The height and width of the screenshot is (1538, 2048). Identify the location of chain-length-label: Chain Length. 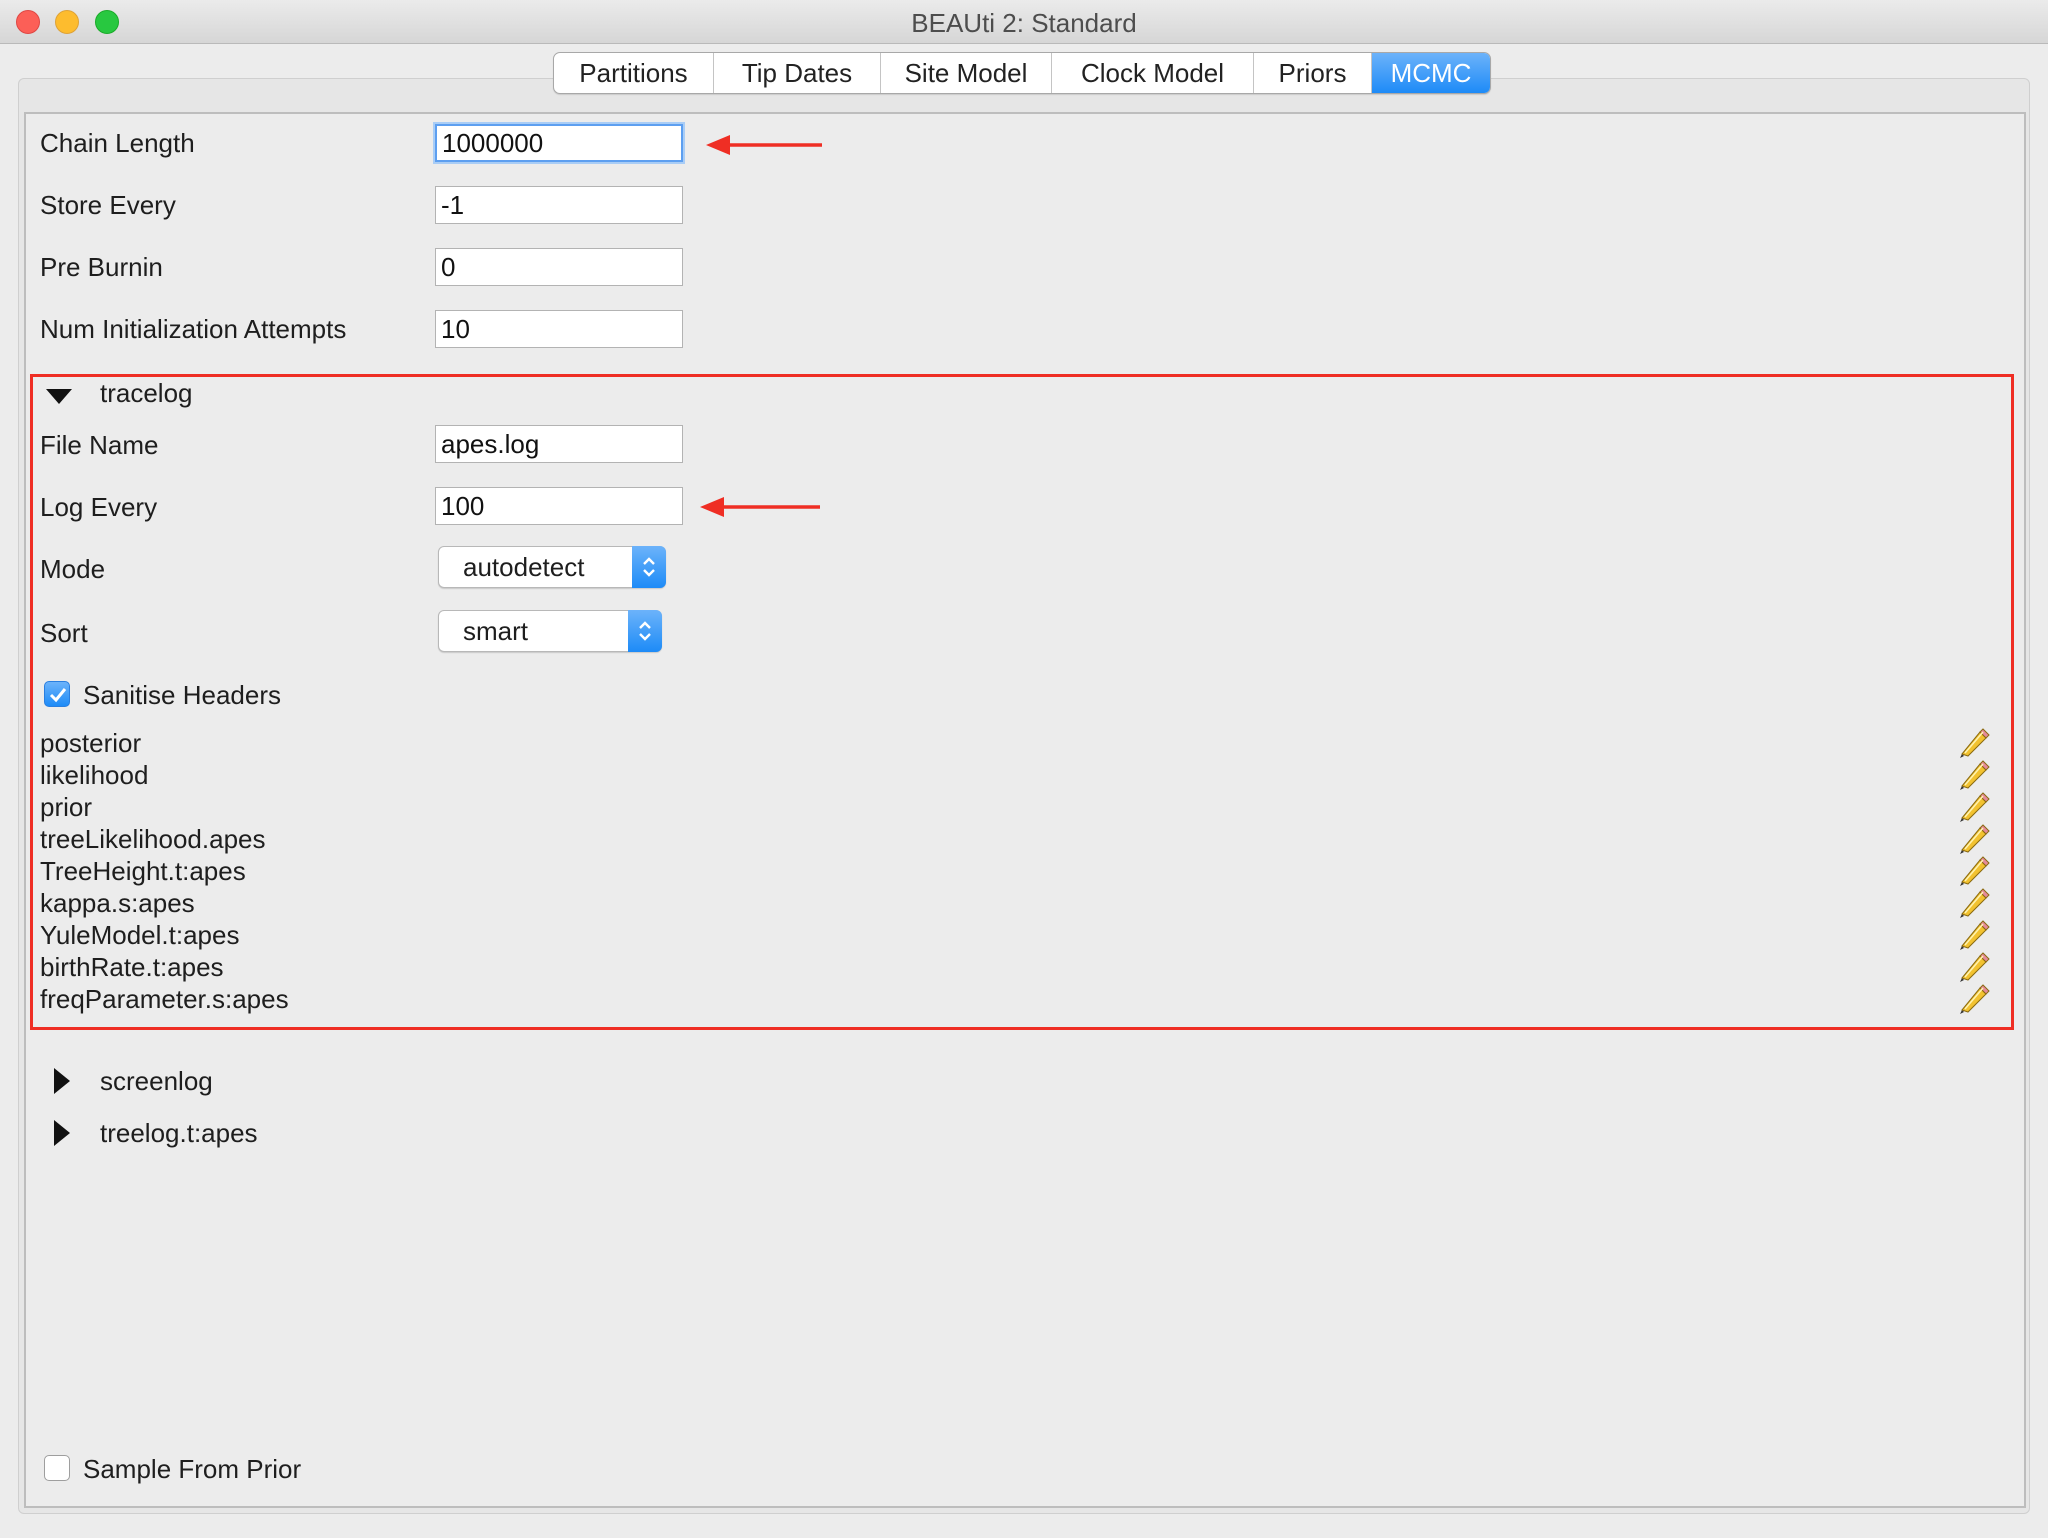
(117, 143).